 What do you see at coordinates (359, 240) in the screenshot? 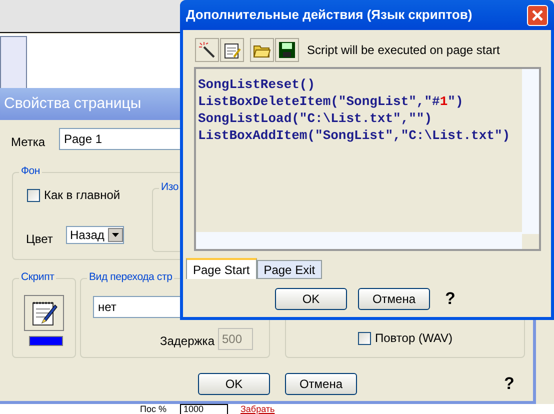
I see `horizontal-scrollbar` at bounding box center [359, 240].